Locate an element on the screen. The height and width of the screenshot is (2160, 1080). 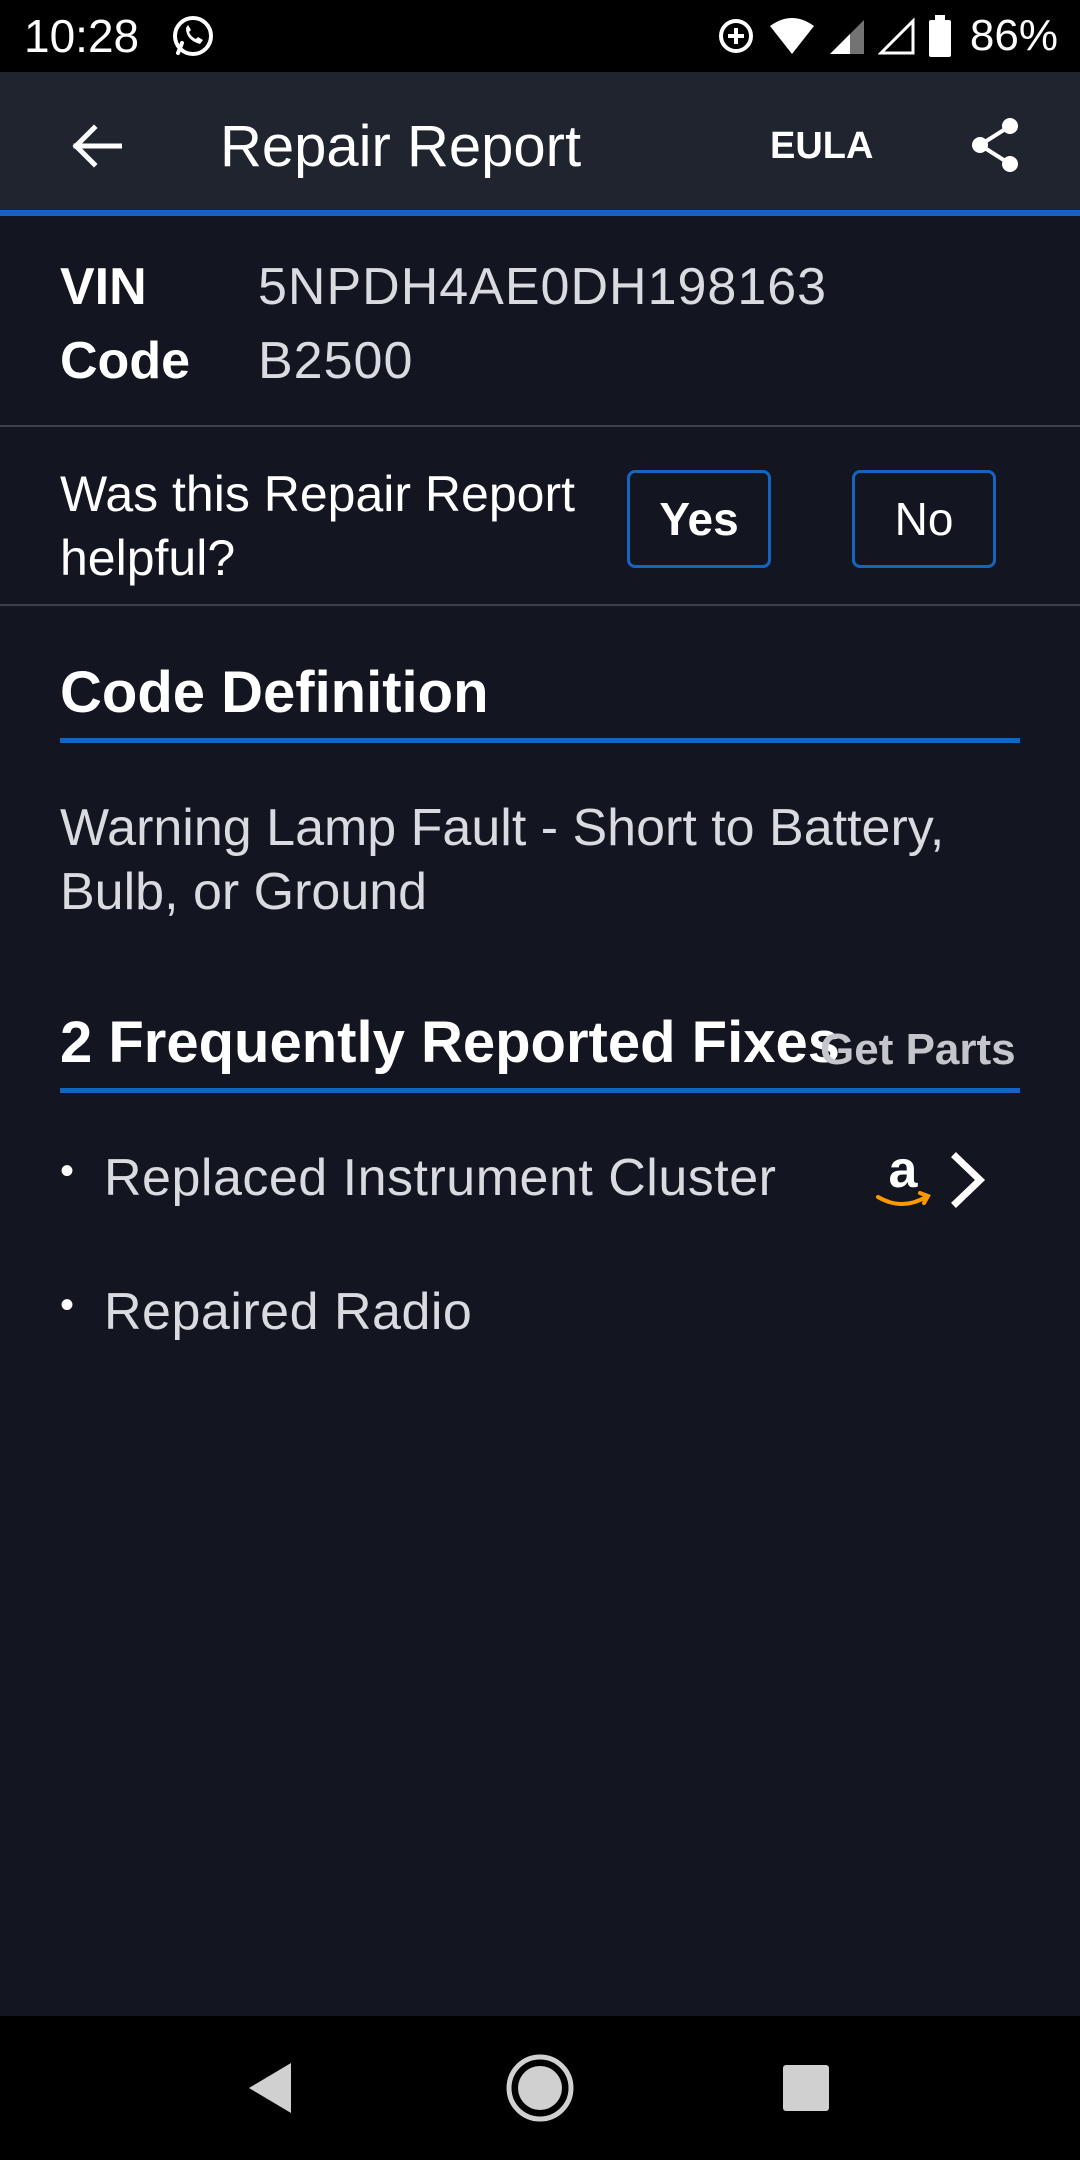
vin-value: 5NPDH4AE0DH198163 is located at coordinates (543, 287).